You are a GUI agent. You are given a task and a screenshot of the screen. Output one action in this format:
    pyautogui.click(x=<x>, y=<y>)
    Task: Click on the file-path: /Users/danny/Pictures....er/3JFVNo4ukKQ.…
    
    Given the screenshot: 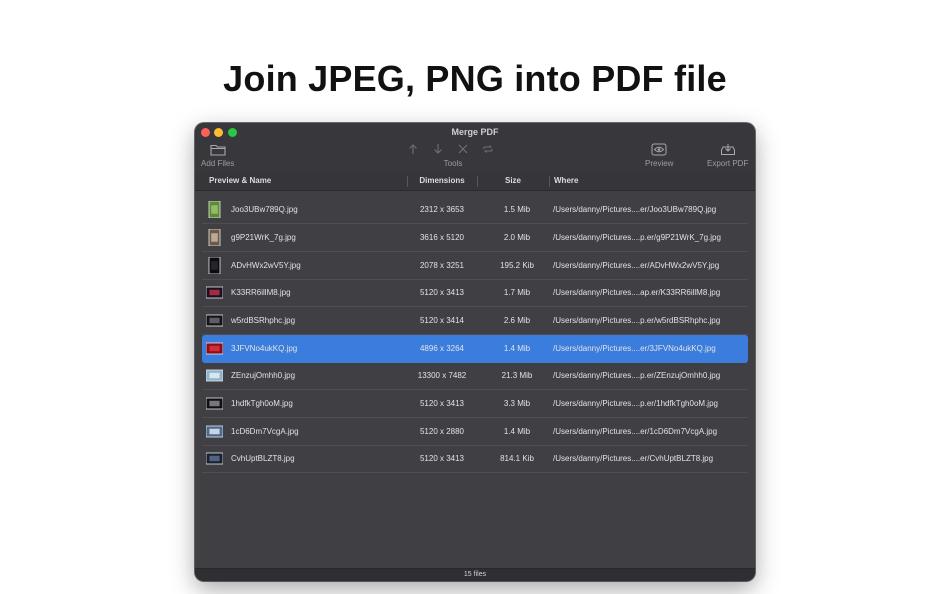 What is the action you would take?
    pyautogui.click(x=634, y=348)
    